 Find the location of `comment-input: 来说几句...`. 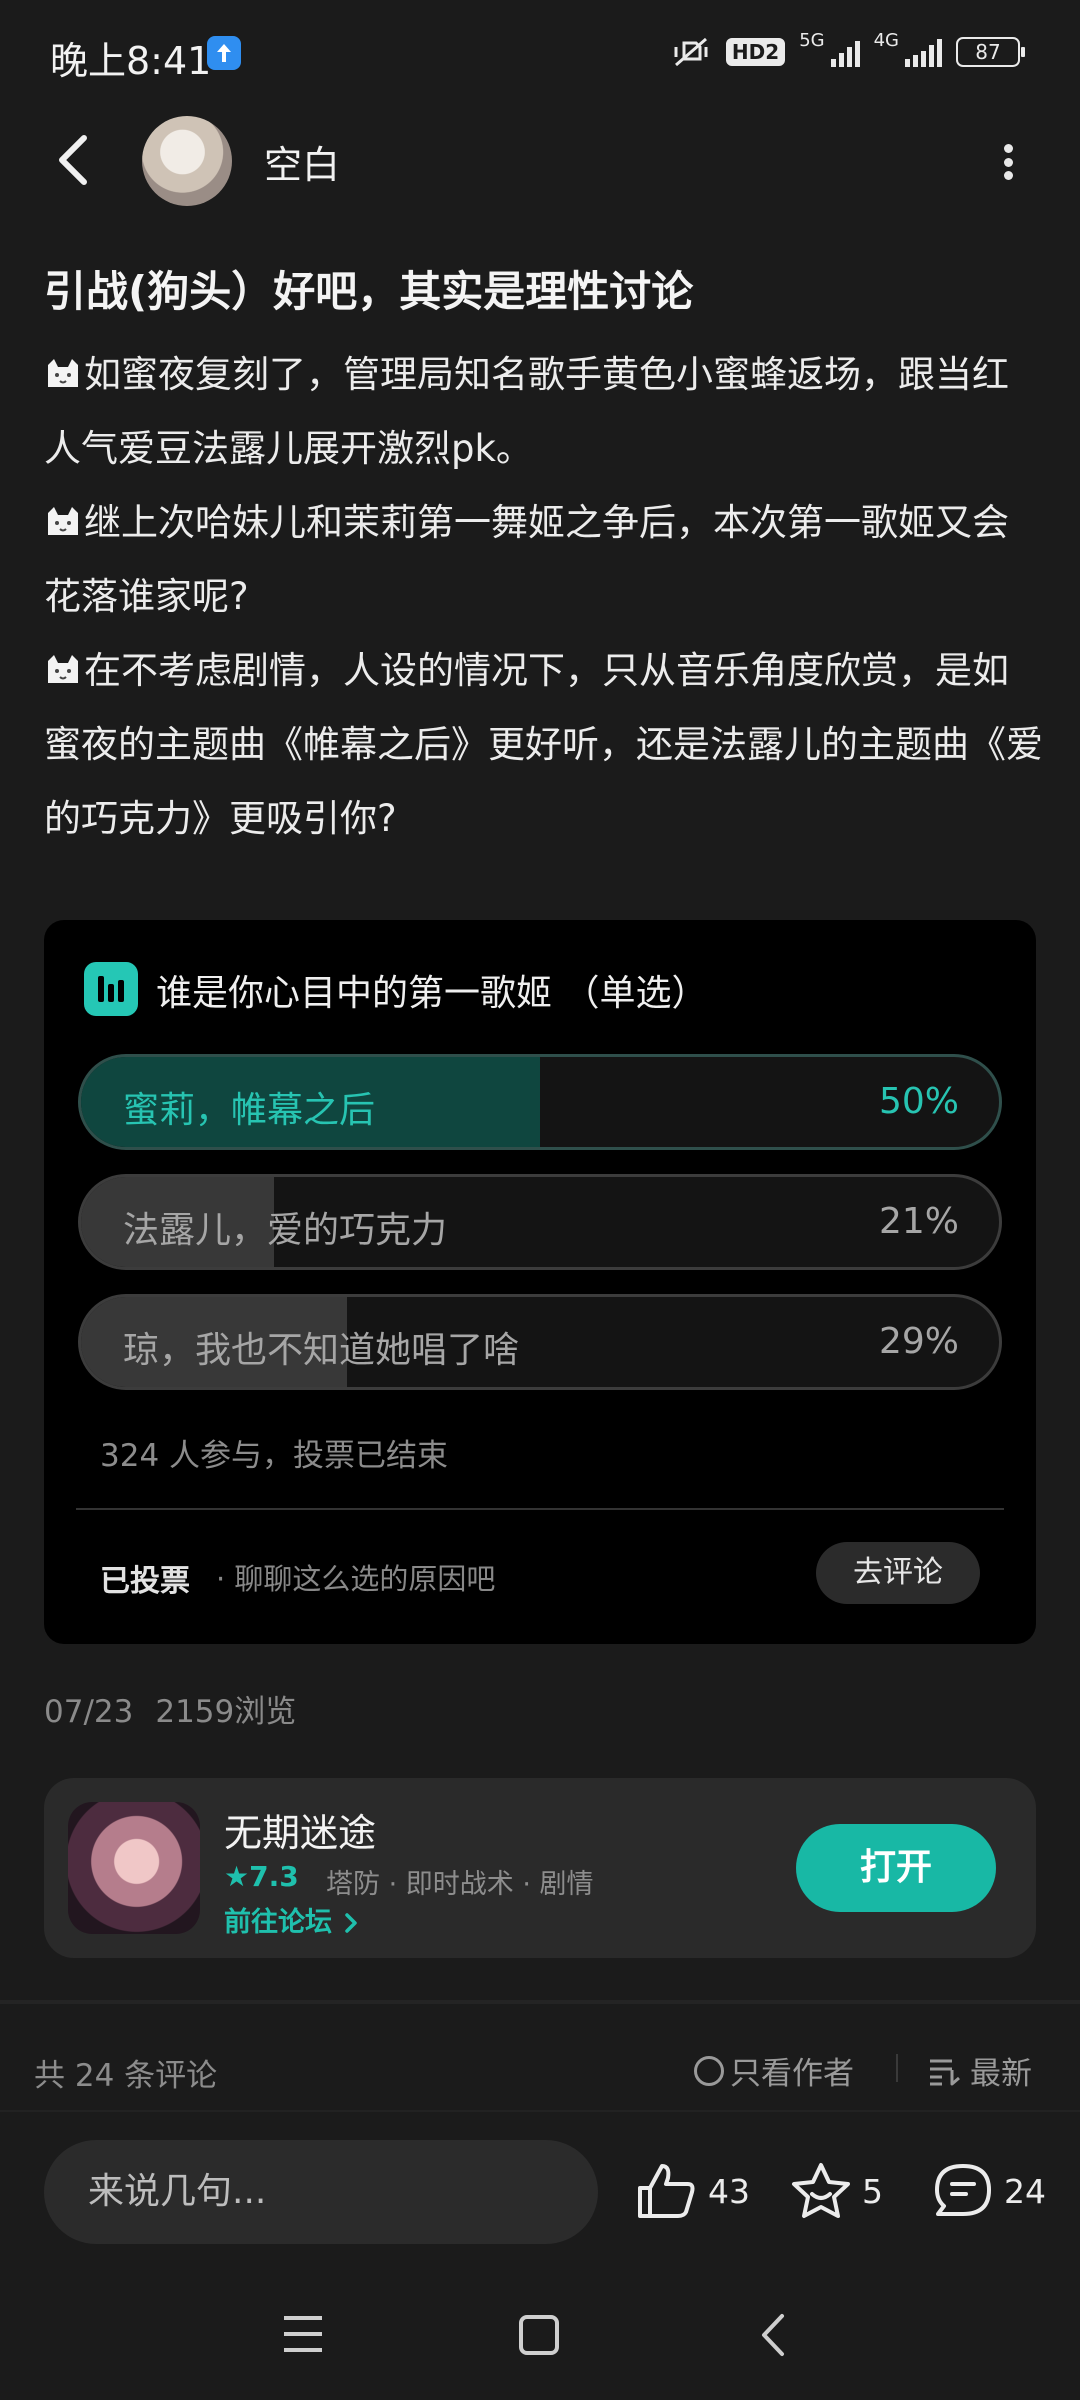

comment-input: 来说几句... is located at coordinates (321, 2192).